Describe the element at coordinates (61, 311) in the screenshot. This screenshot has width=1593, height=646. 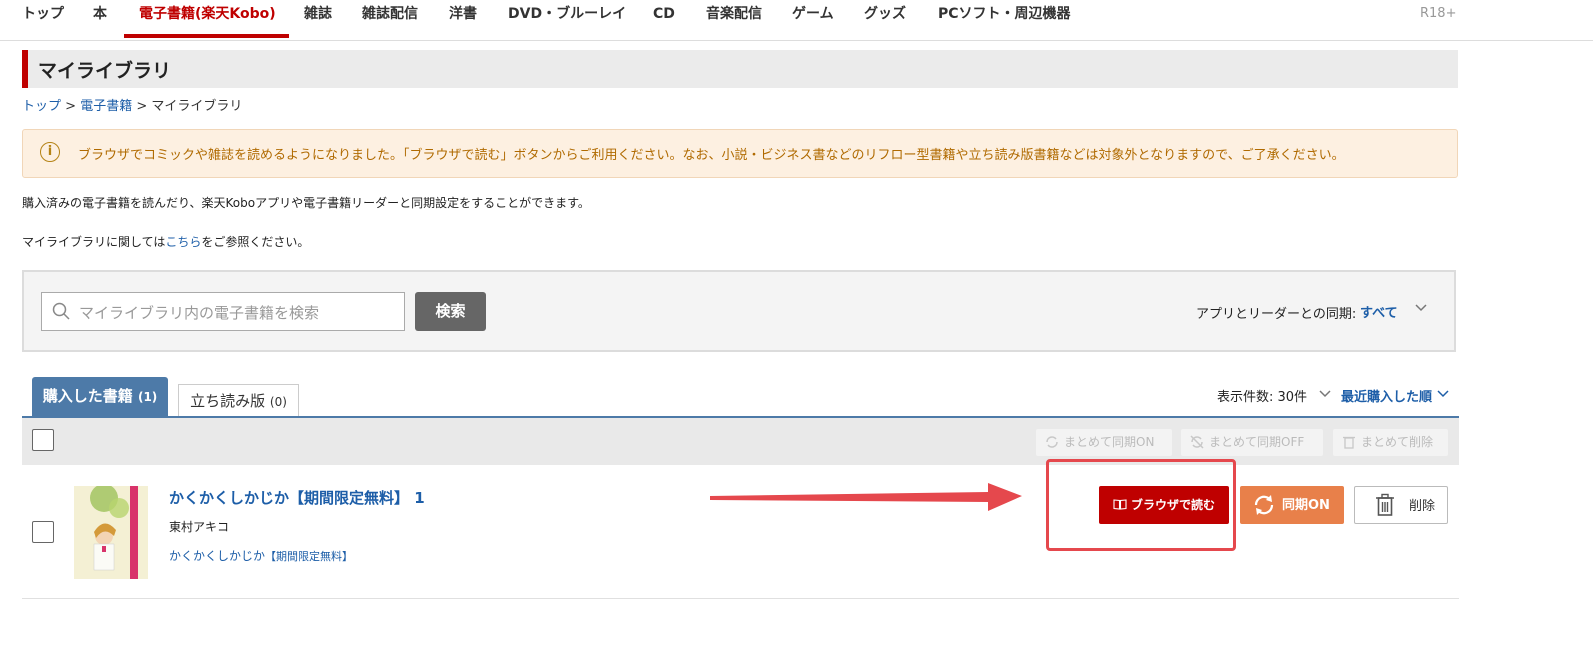
I see `search-icon` at that location.